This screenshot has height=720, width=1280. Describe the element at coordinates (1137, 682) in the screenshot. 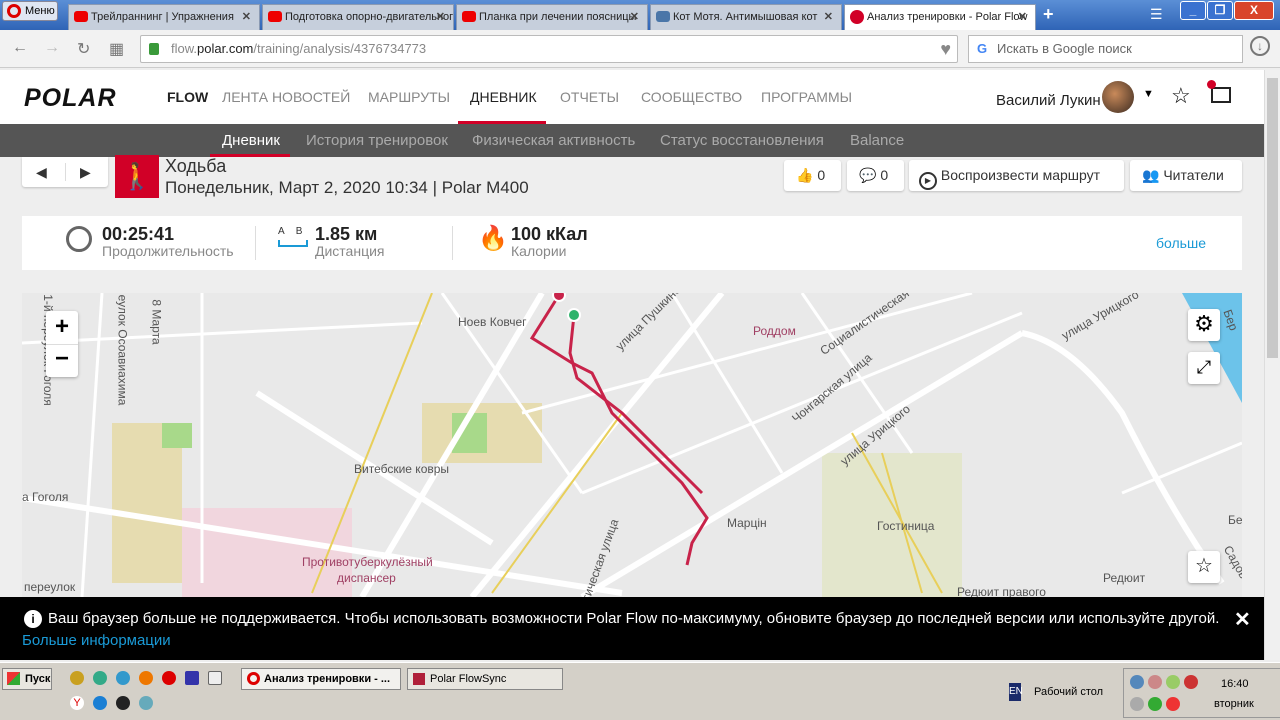

I see `network-icon` at that location.